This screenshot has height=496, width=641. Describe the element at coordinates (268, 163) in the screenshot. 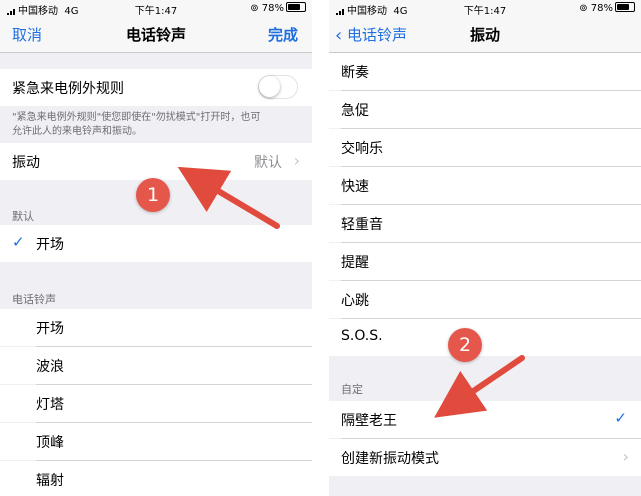

I see `vibration-value: 默认` at that location.